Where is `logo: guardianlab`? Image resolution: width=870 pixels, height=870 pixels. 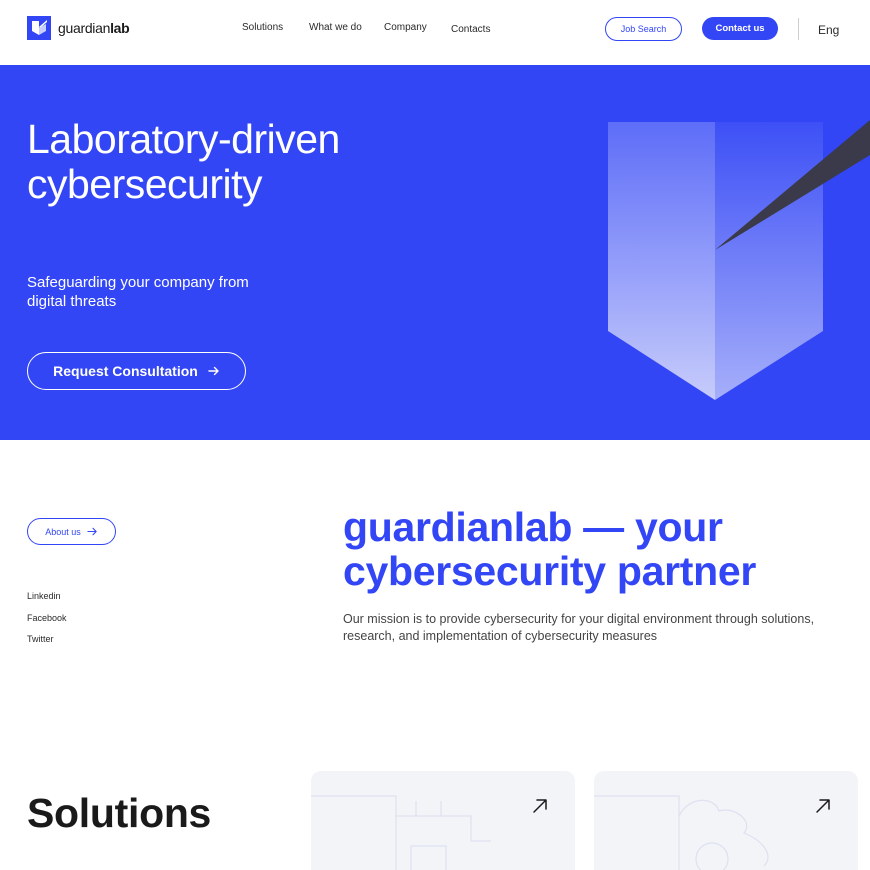
logo: guardianlab is located at coordinates (78, 28).